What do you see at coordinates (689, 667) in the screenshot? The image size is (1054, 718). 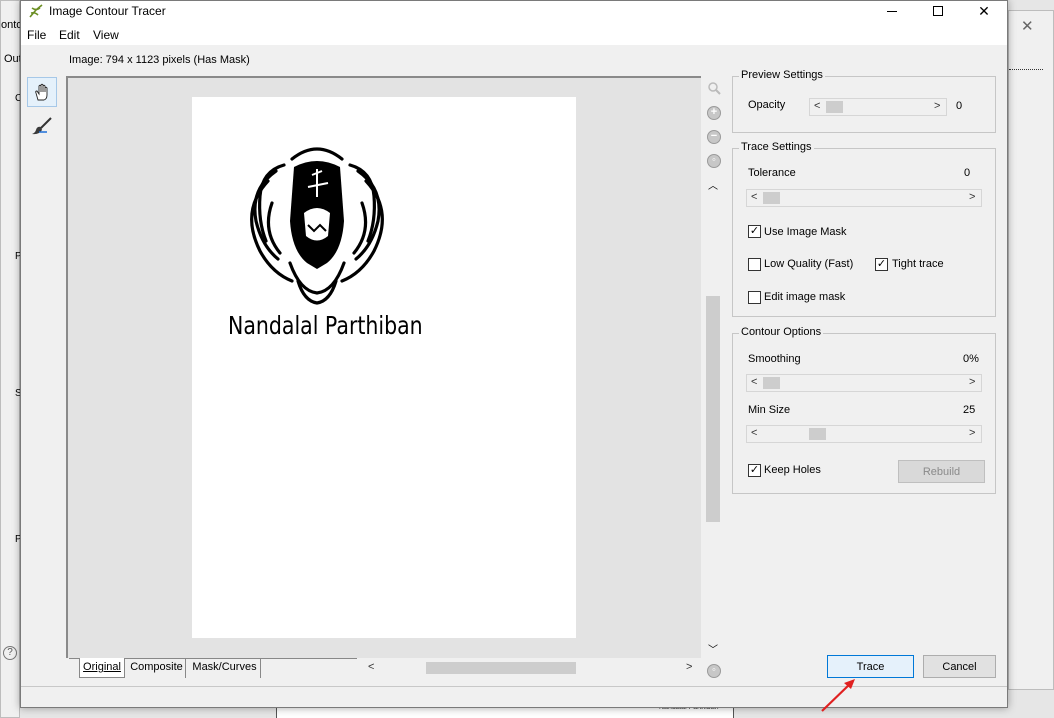 I see `scroll-right-arrow-icon: >` at bounding box center [689, 667].